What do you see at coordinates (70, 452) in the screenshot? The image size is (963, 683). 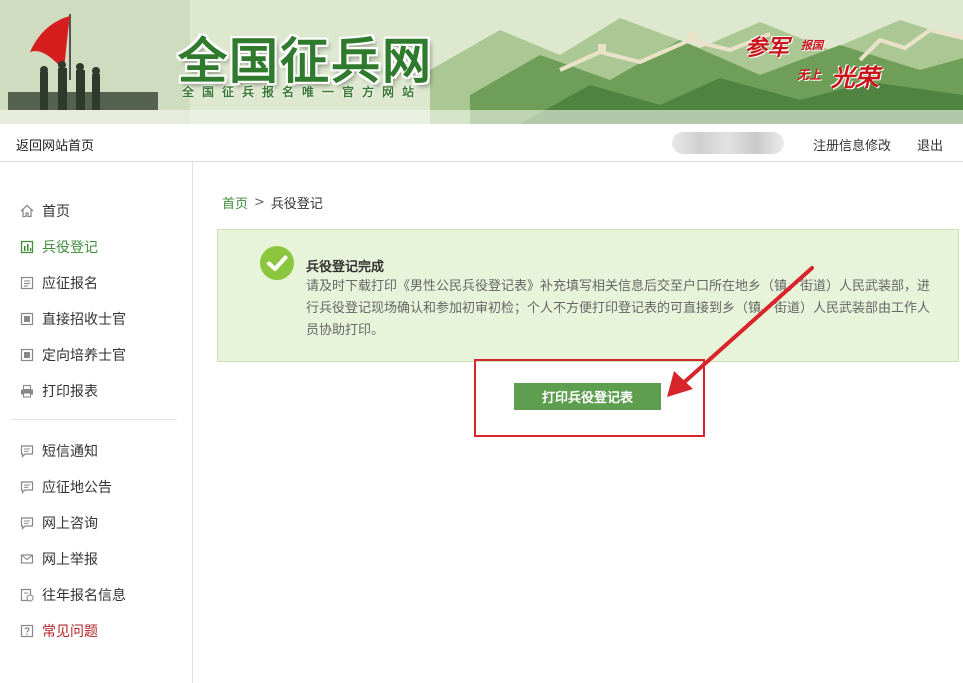 I see `sidebar-item-label: 短信通知` at bounding box center [70, 452].